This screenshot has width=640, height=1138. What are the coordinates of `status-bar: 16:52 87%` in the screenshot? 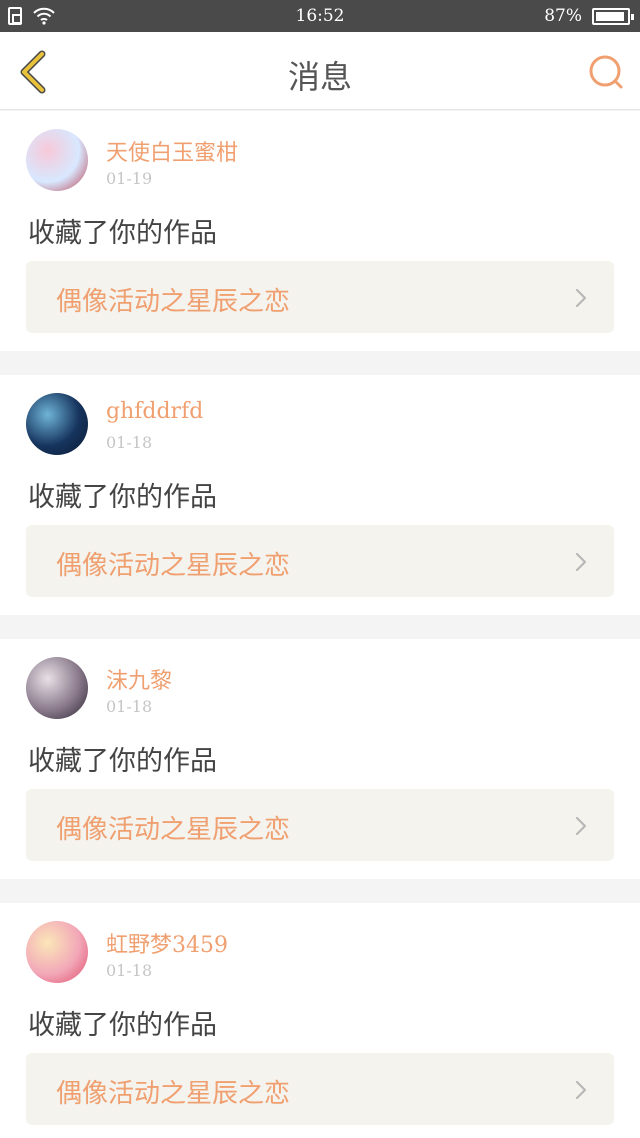 It's located at (320, 16).